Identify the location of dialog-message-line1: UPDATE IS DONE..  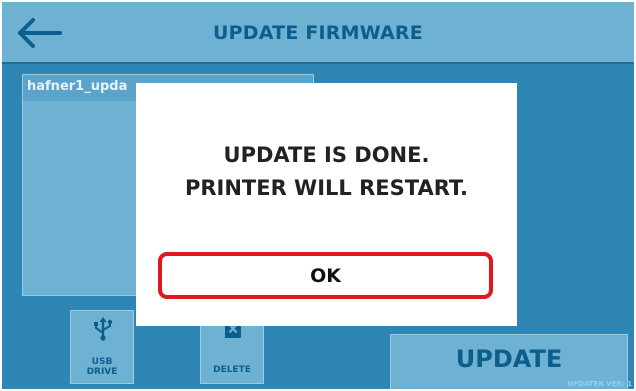
(326, 155).